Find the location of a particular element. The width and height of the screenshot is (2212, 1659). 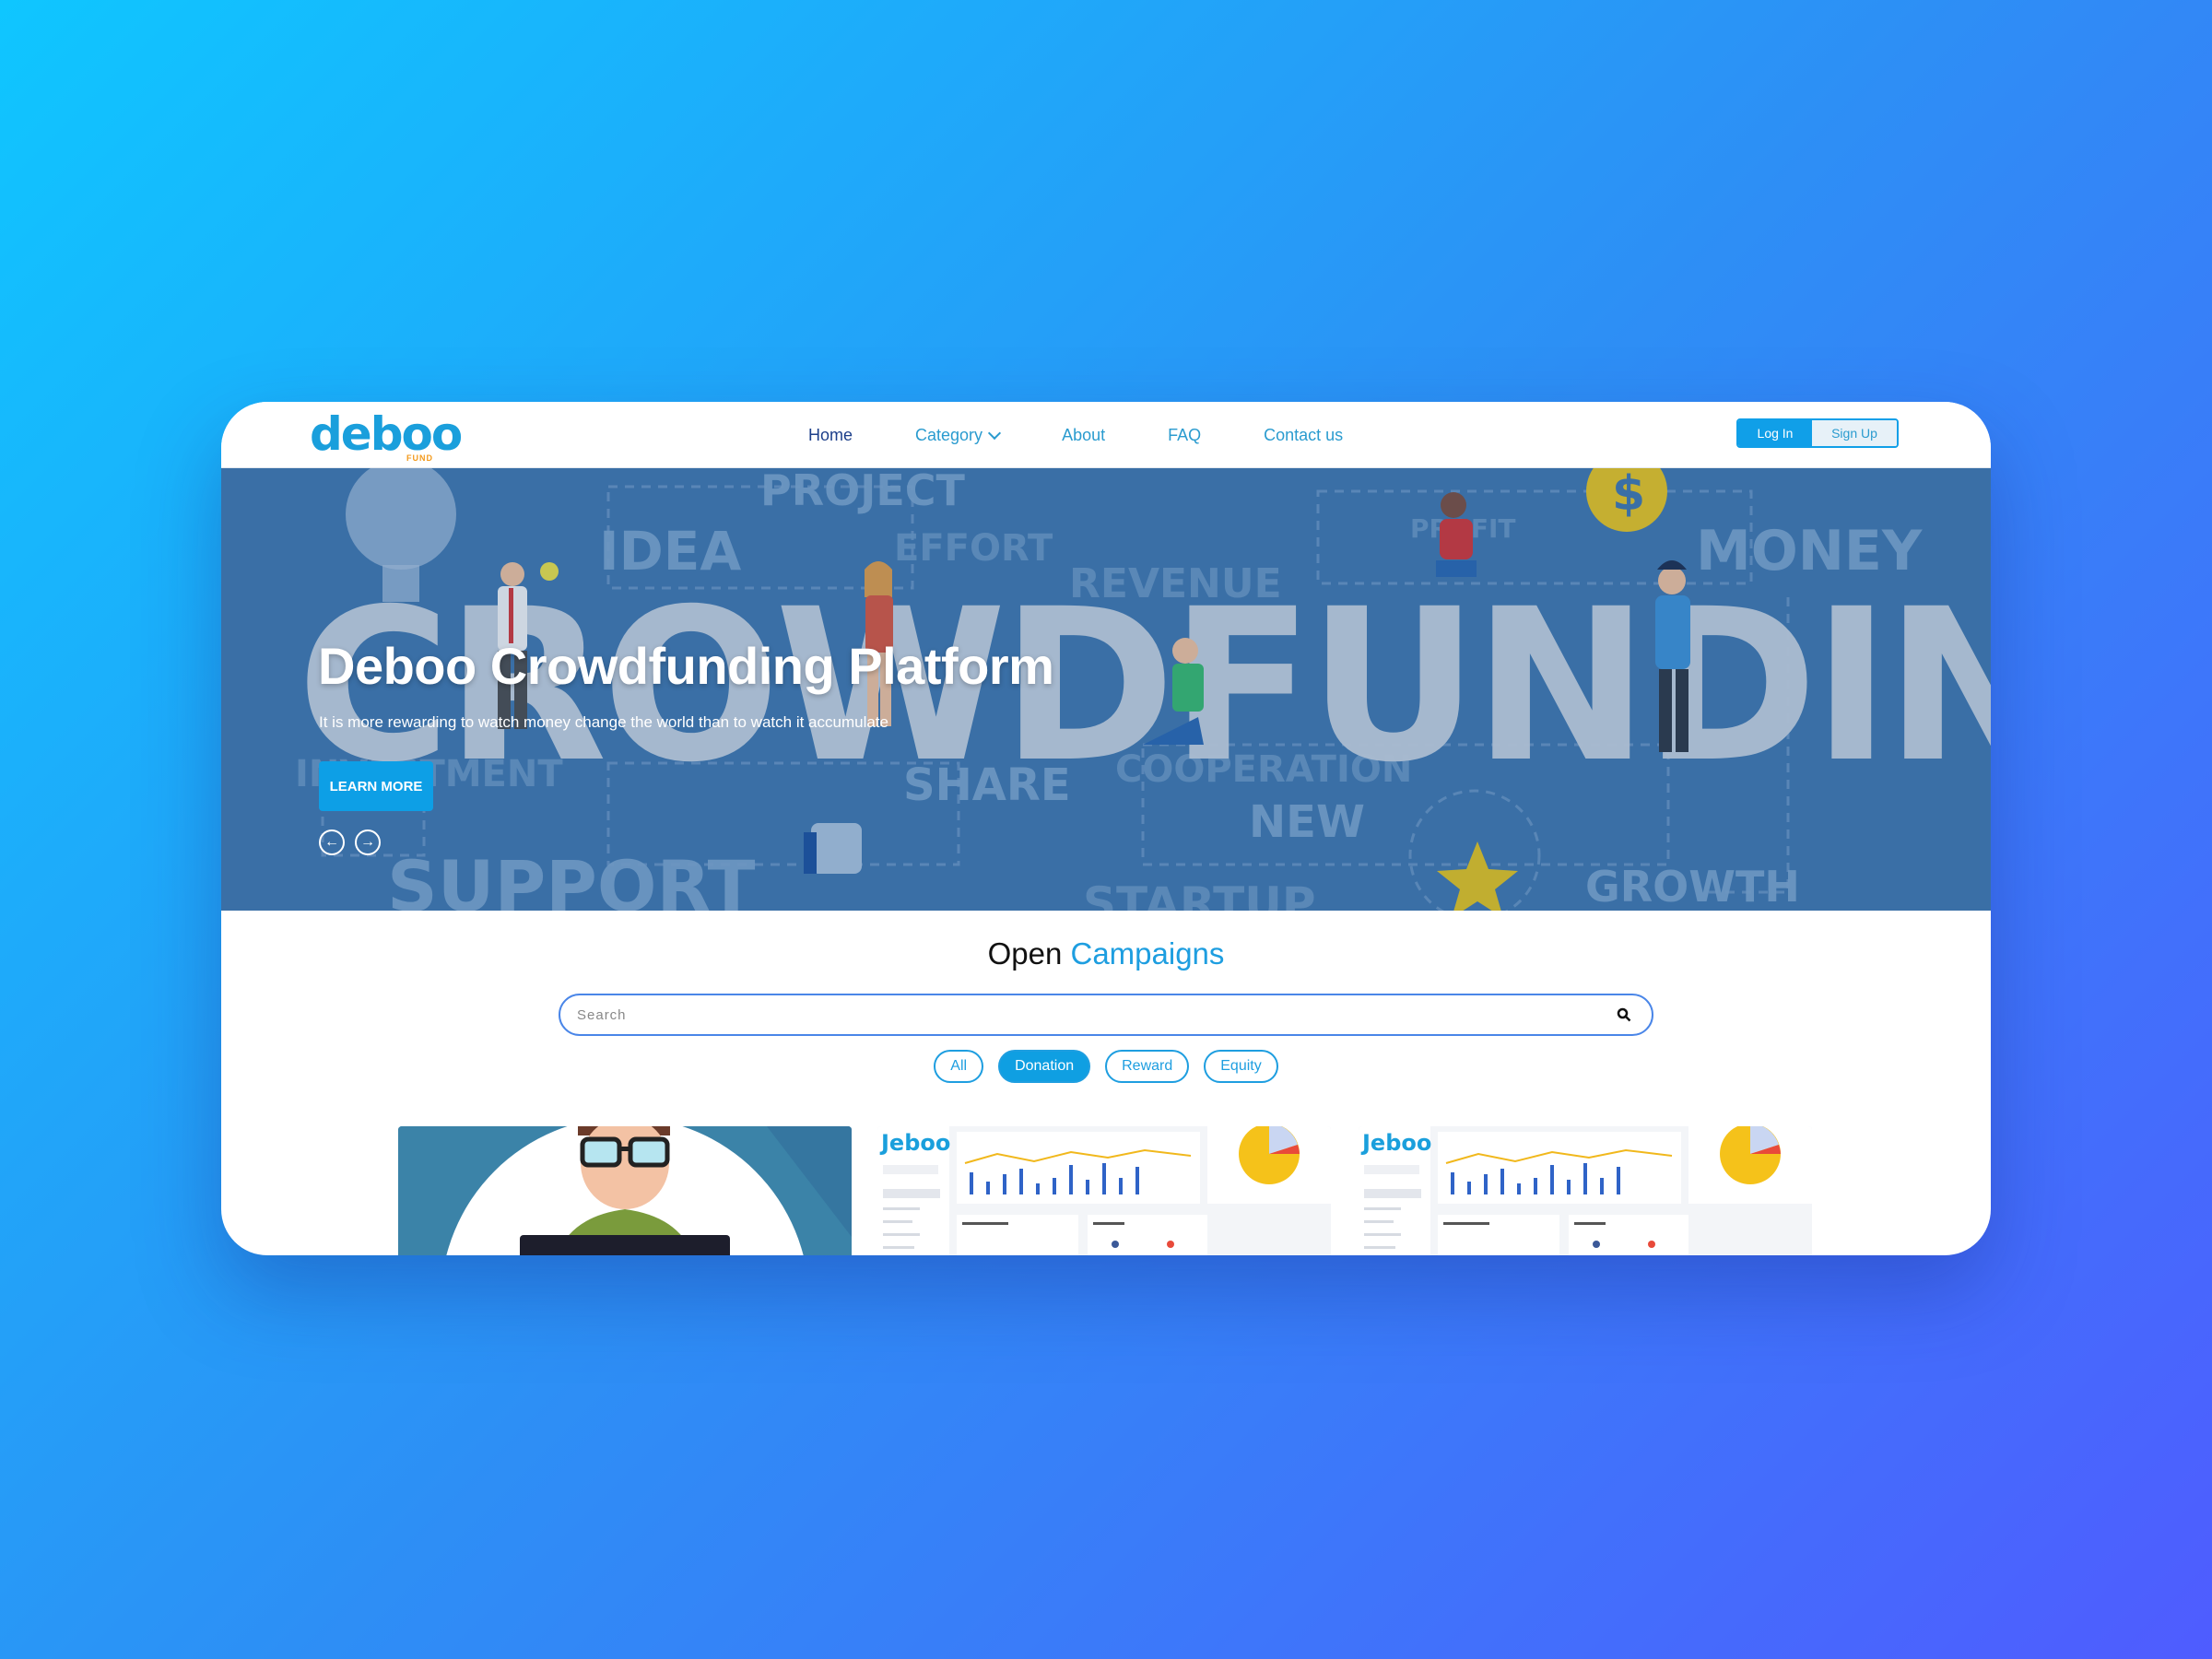

nav-home-label: Home is located at coordinates (830, 434).